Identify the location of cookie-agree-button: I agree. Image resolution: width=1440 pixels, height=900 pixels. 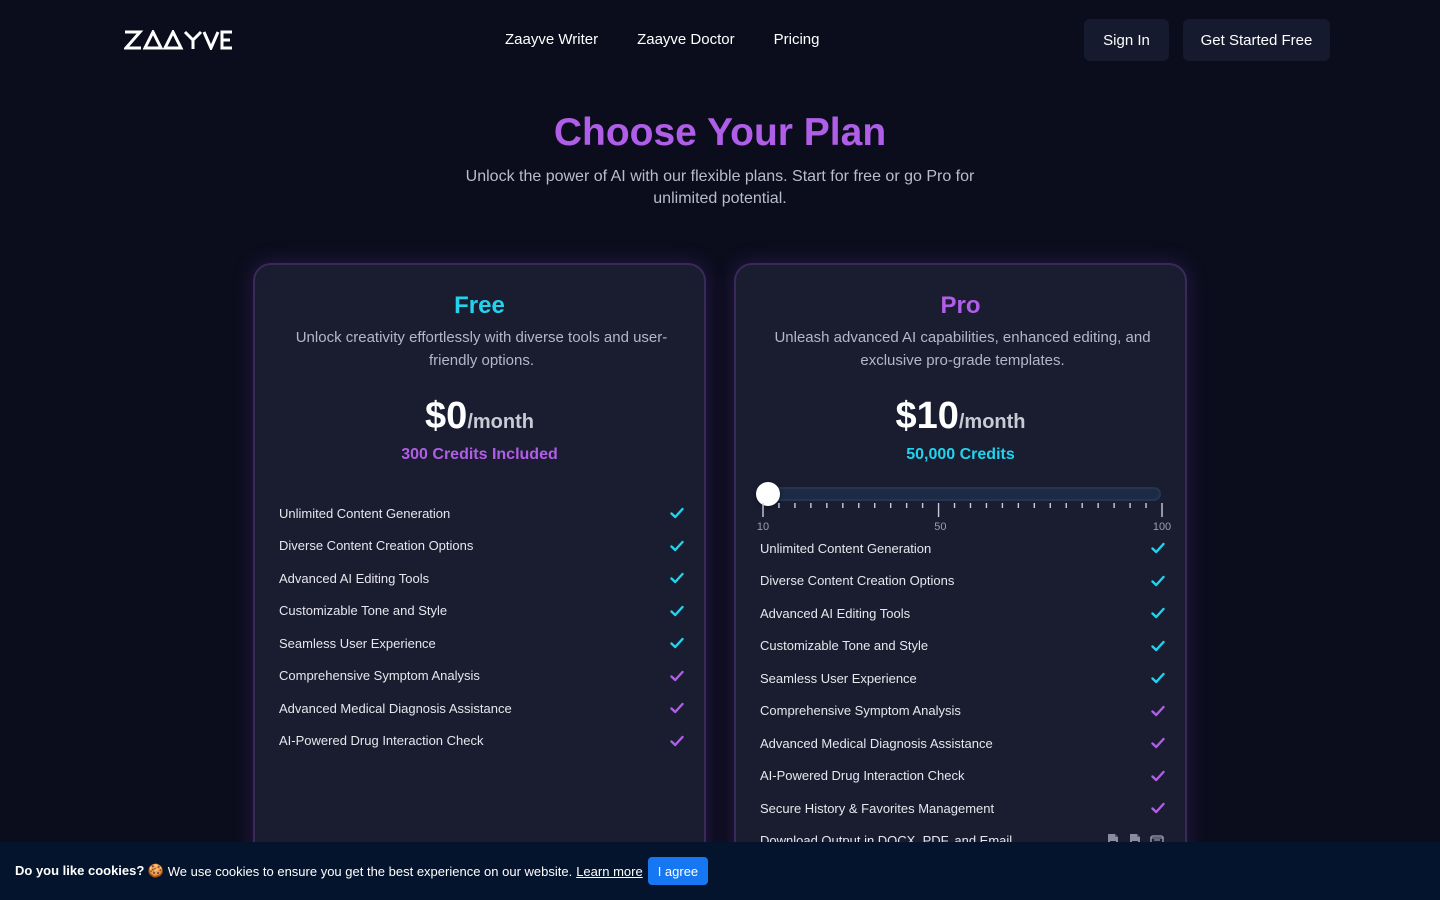
(678, 871).